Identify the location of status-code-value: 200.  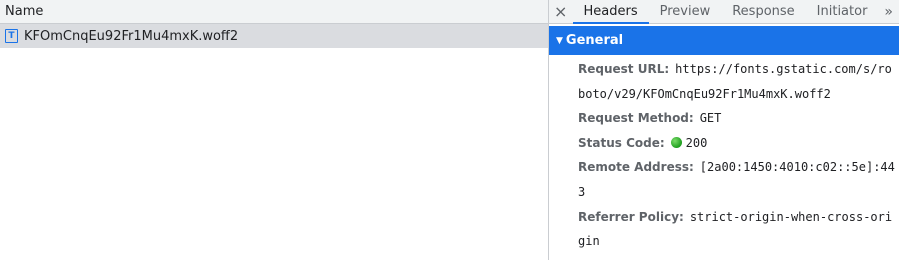
(696, 142).